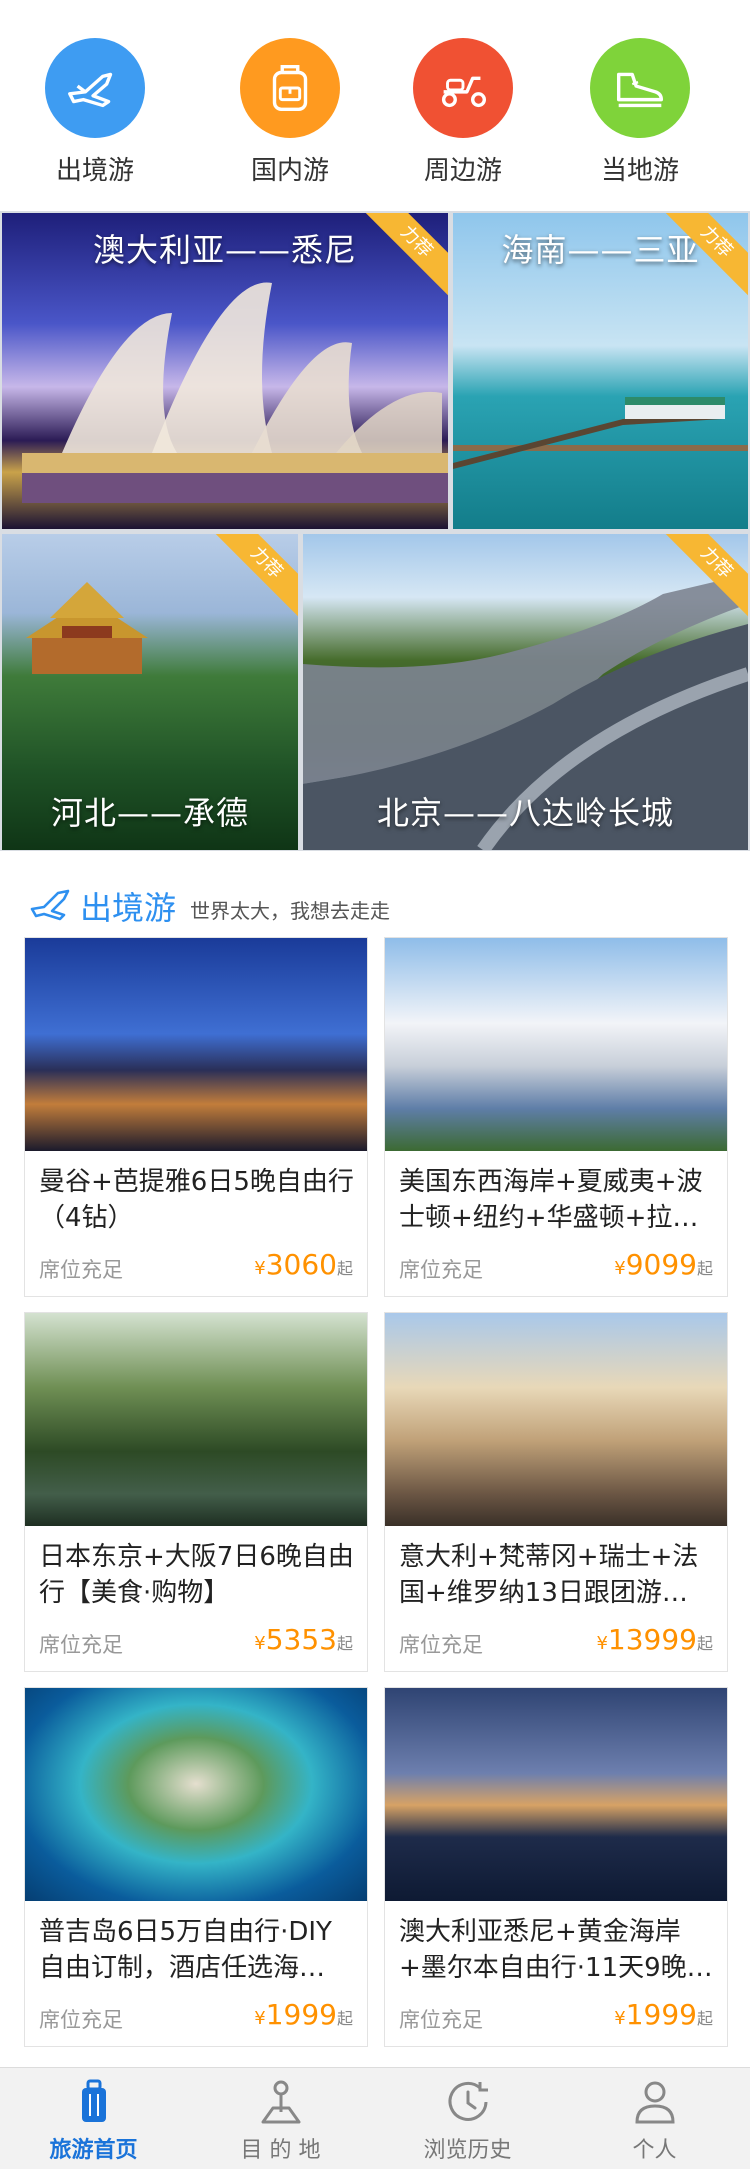 The width and height of the screenshot is (750, 2169). I want to click on backpack-icon, so click(290, 88).